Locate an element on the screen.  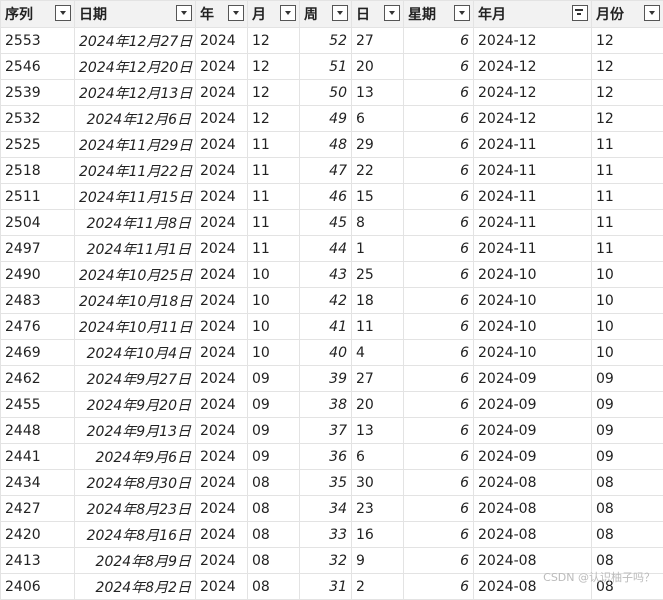
cell-week: 37 is located at coordinates (326, 431).